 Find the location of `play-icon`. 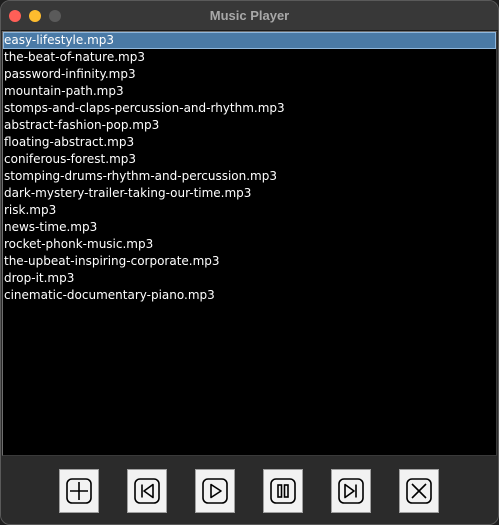

play-icon is located at coordinates (215, 491).